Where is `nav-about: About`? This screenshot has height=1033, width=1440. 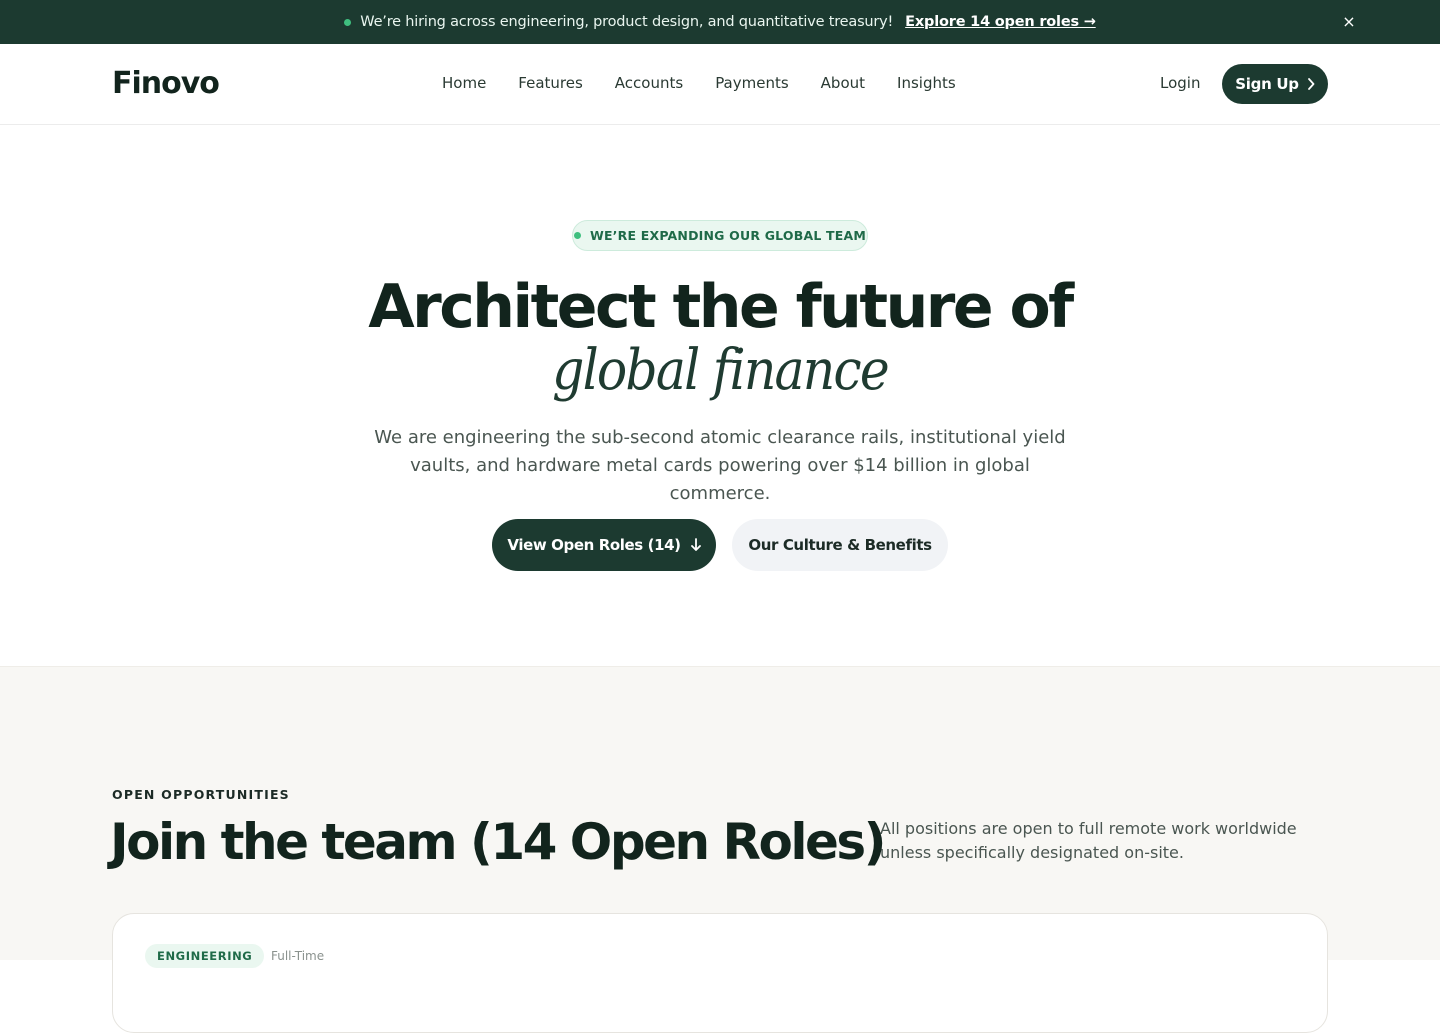 nav-about: About is located at coordinates (843, 83).